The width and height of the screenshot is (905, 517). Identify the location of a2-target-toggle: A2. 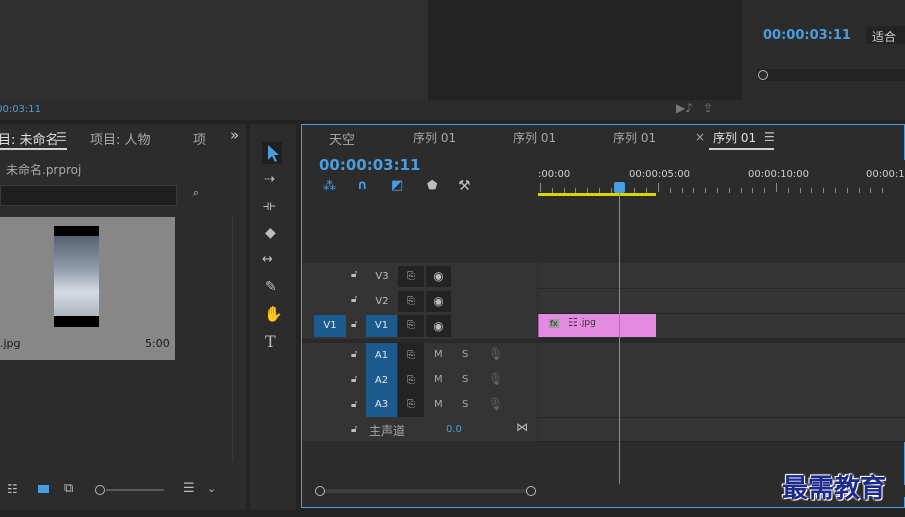
(381, 380).